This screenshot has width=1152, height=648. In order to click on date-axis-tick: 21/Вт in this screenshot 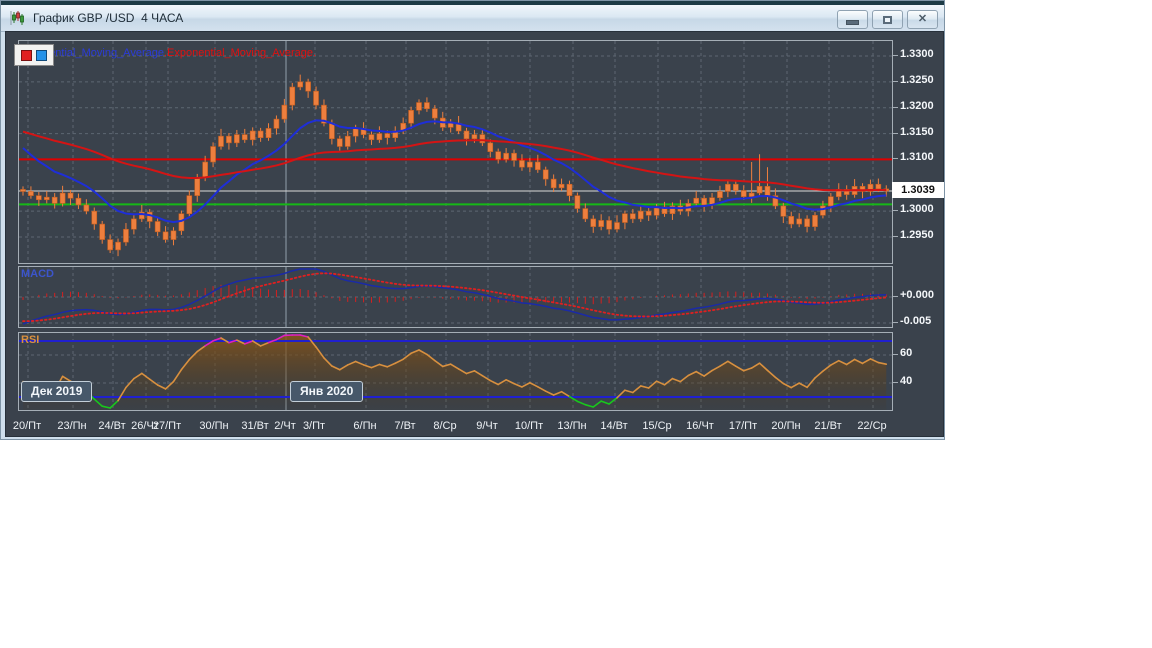, I will do `click(828, 426)`.